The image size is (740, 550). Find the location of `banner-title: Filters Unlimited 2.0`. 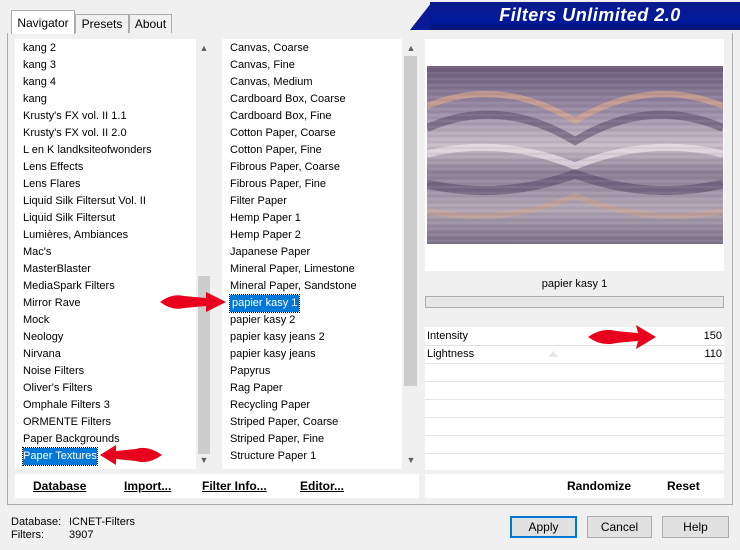

banner-title: Filters Unlimited 2.0 is located at coordinates (590, 15).